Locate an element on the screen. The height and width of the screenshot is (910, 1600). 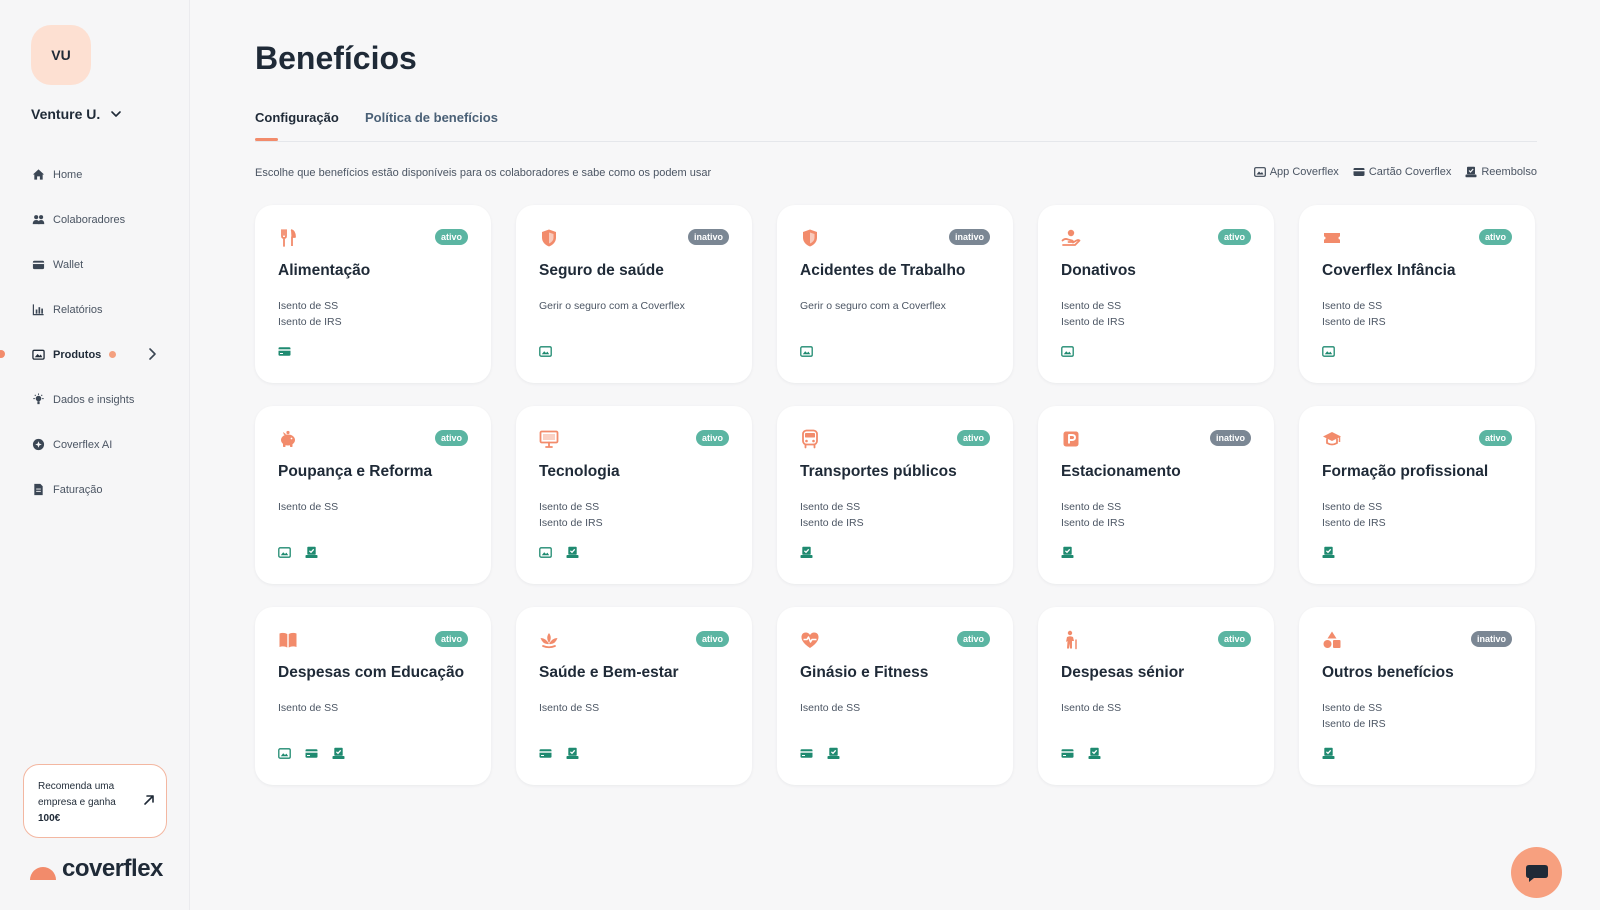
benefit-card-despesas-senior: ativo Despesas sénior Isento de SS is located at coordinates (1156, 696).